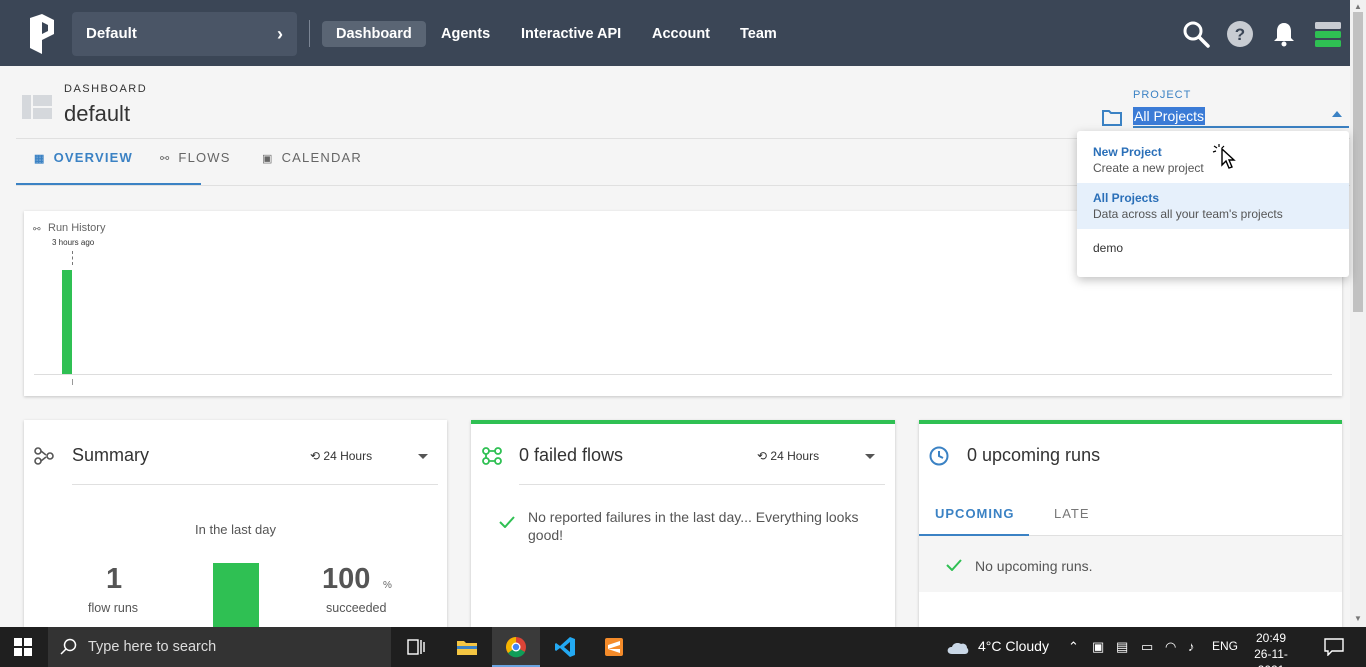 The height and width of the screenshot is (667, 1366). I want to click on menu-item-demo: demo, so click(1213, 253).